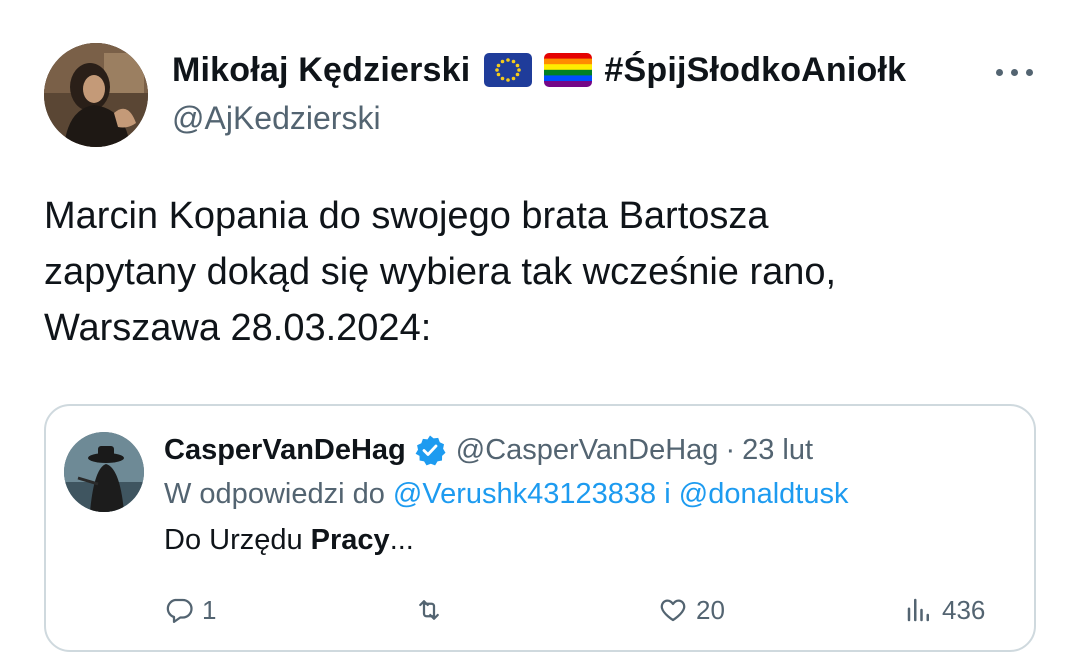 The width and height of the screenshot is (1080, 662). I want to click on author-name-row: Mikołaj Kędzierski #ŚpijSłodkoAniołk, so click(539, 70).